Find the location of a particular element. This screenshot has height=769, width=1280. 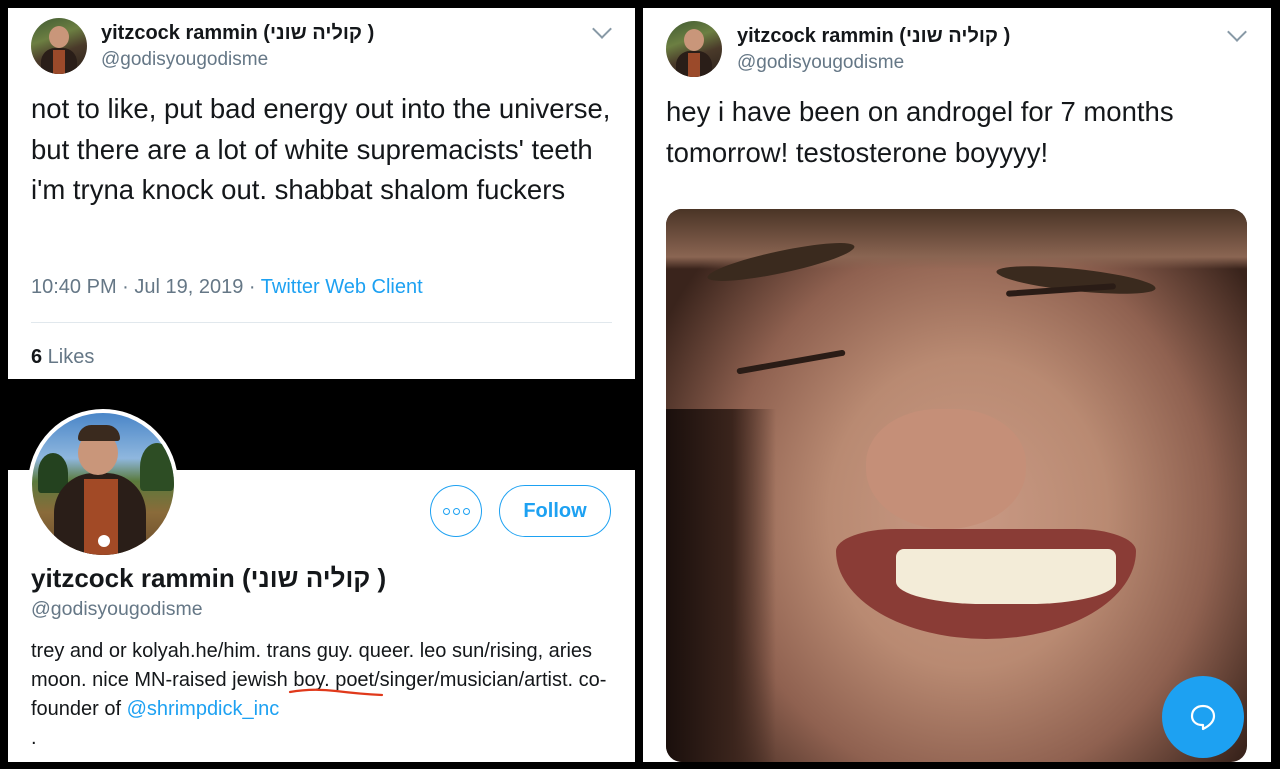

red-underline-annotation is located at coordinates (336, 692).